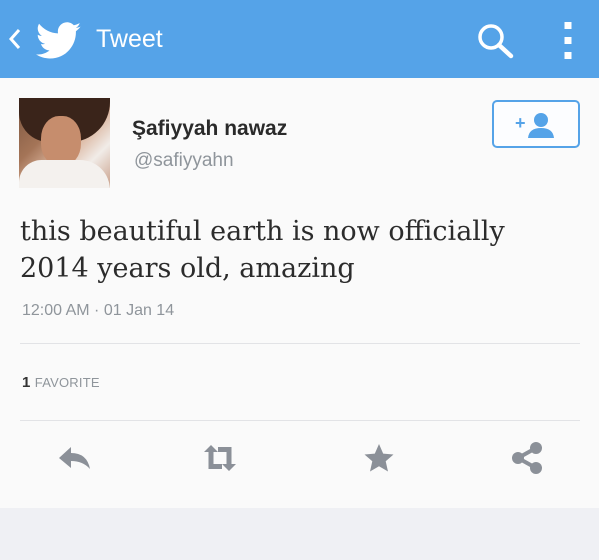 The width and height of the screenshot is (599, 560). What do you see at coordinates (98, 310) in the screenshot?
I see `tweet-timestamp: 12:00 AM · 01 Jan 14` at bounding box center [98, 310].